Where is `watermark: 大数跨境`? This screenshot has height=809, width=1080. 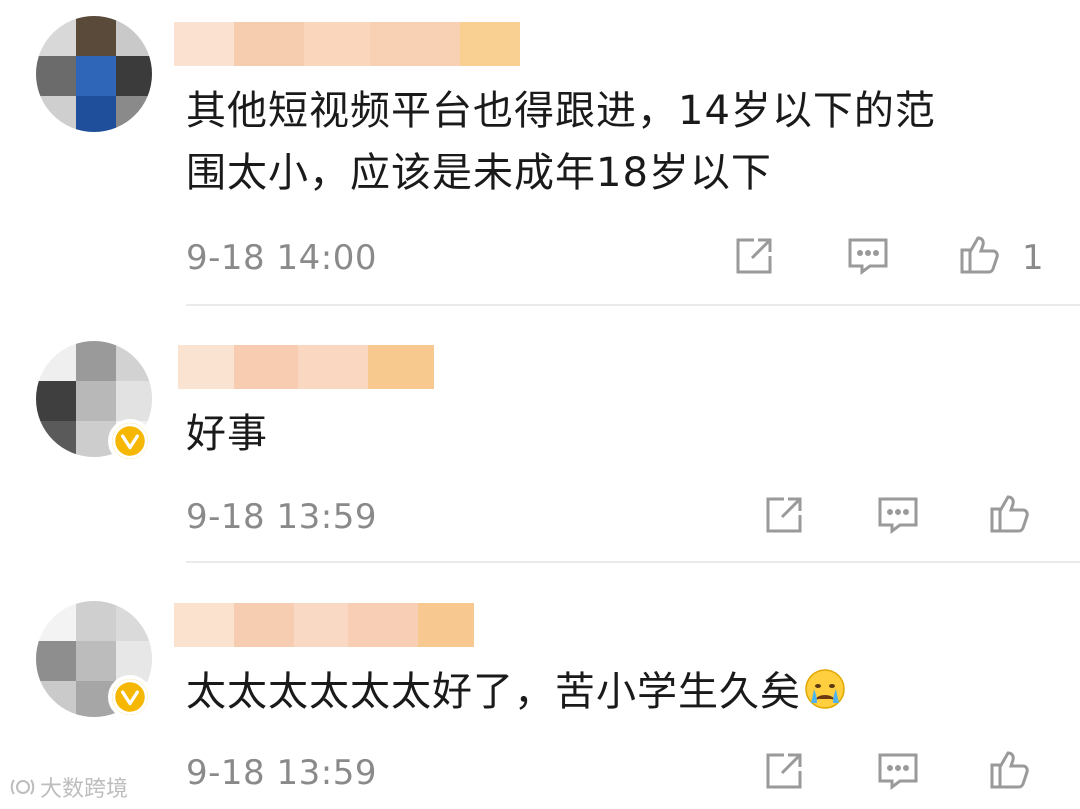
watermark: 大数跨境 is located at coordinates (69, 787).